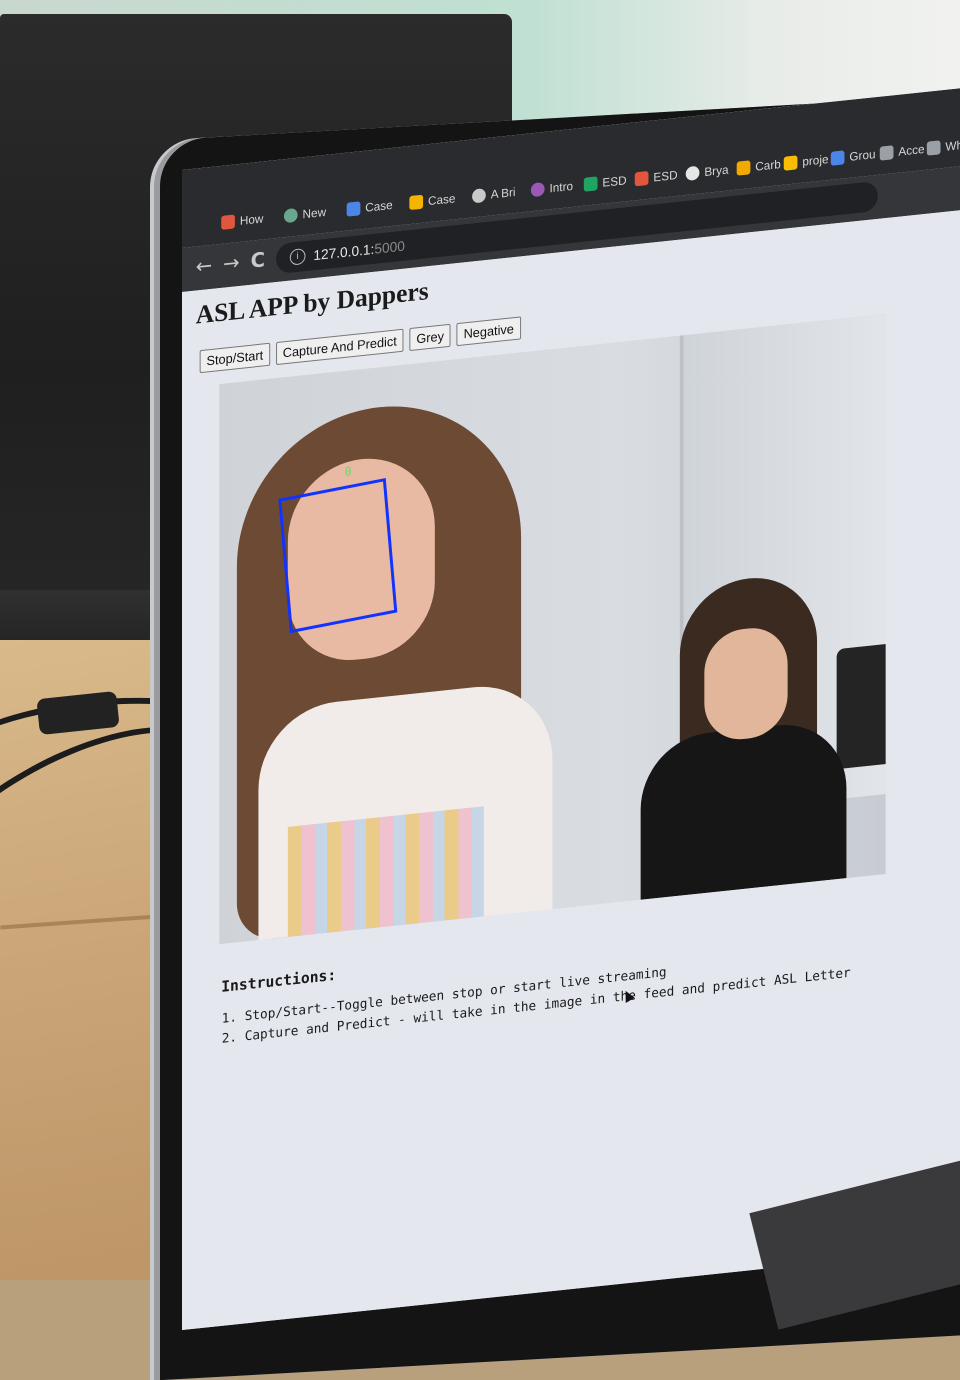  What do you see at coordinates (494, 194) in the screenshot?
I see `browser-tab: A Bri` at bounding box center [494, 194].